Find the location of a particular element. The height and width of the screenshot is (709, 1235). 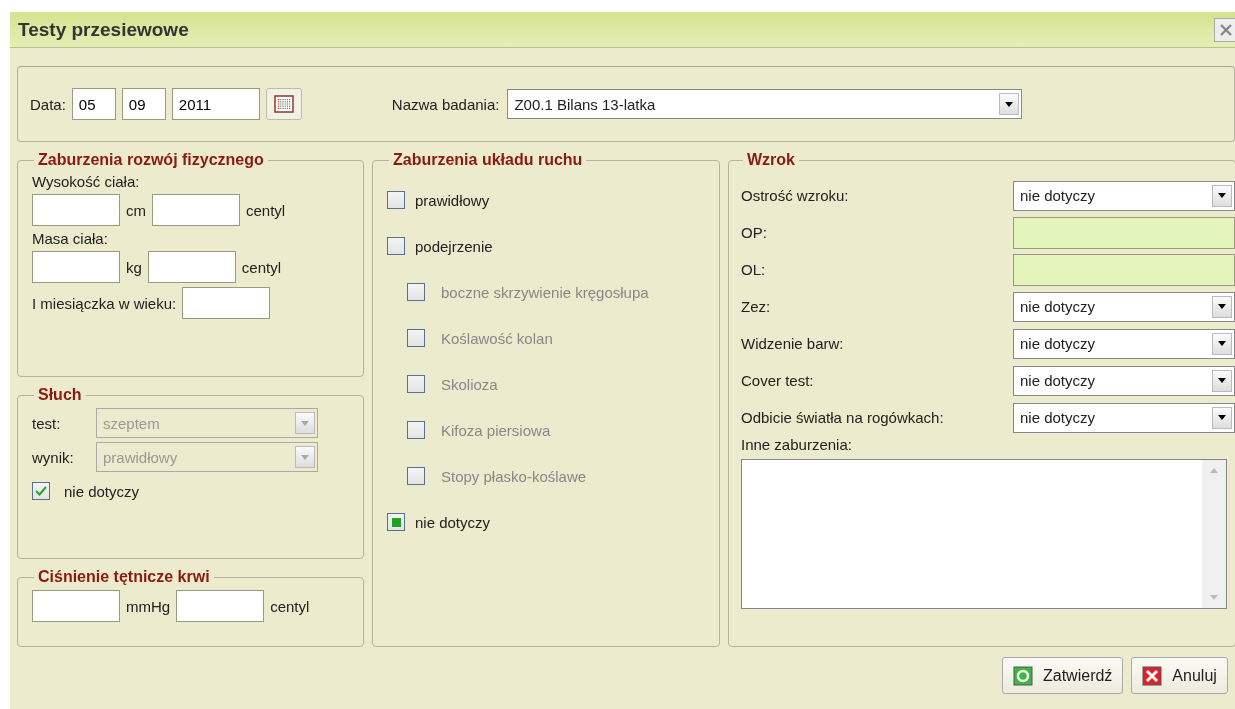

section-title: Zaburzenia rozwój fizycznego is located at coordinates (151, 160).